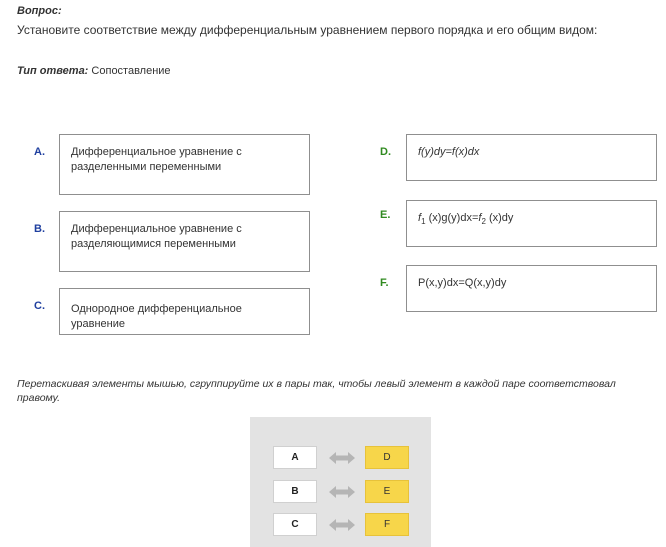 The image size is (666, 547). I want to click on left-item-c: Однородное дифференциальное уравнение, so click(184, 311).